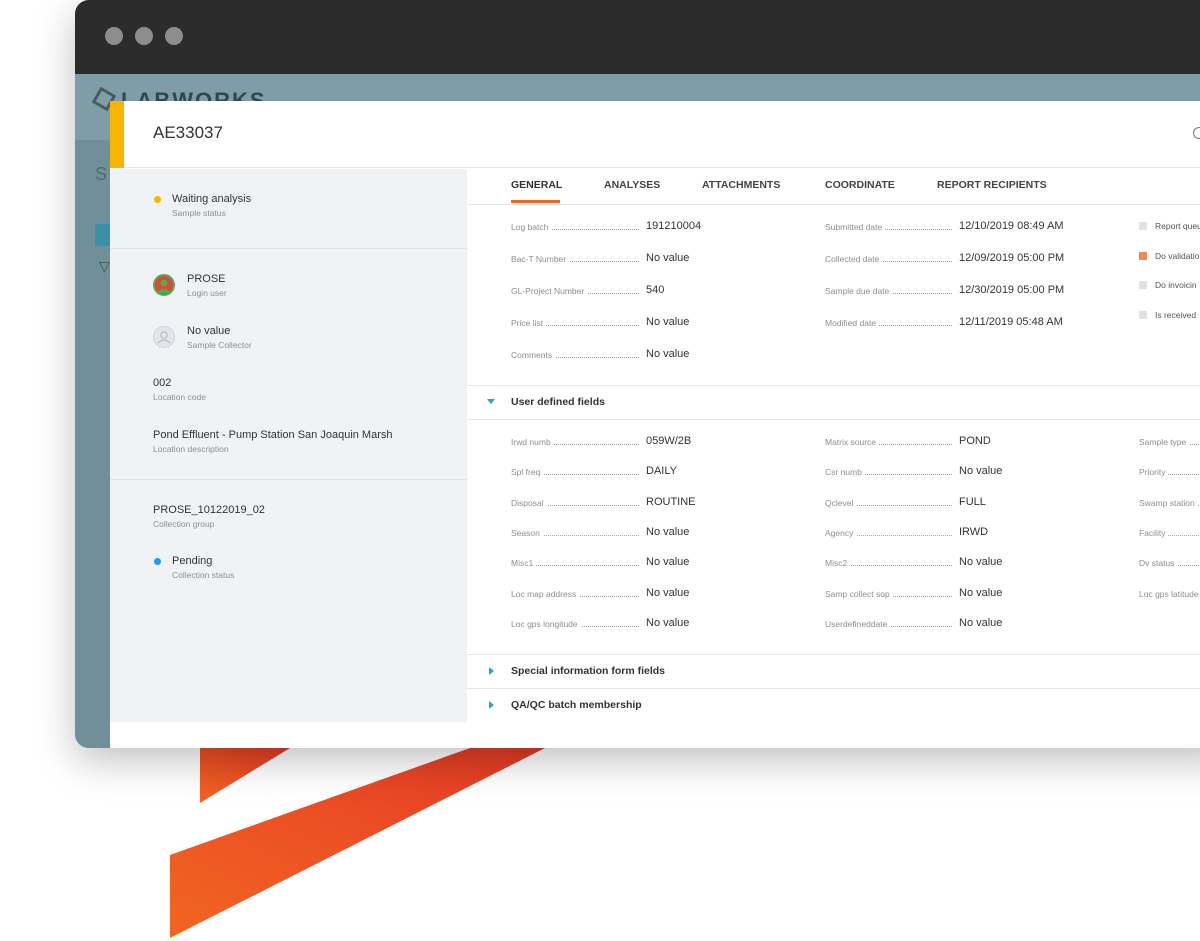 The height and width of the screenshot is (941, 1200). I want to click on field-label: Loc map address, so click(545, 593).